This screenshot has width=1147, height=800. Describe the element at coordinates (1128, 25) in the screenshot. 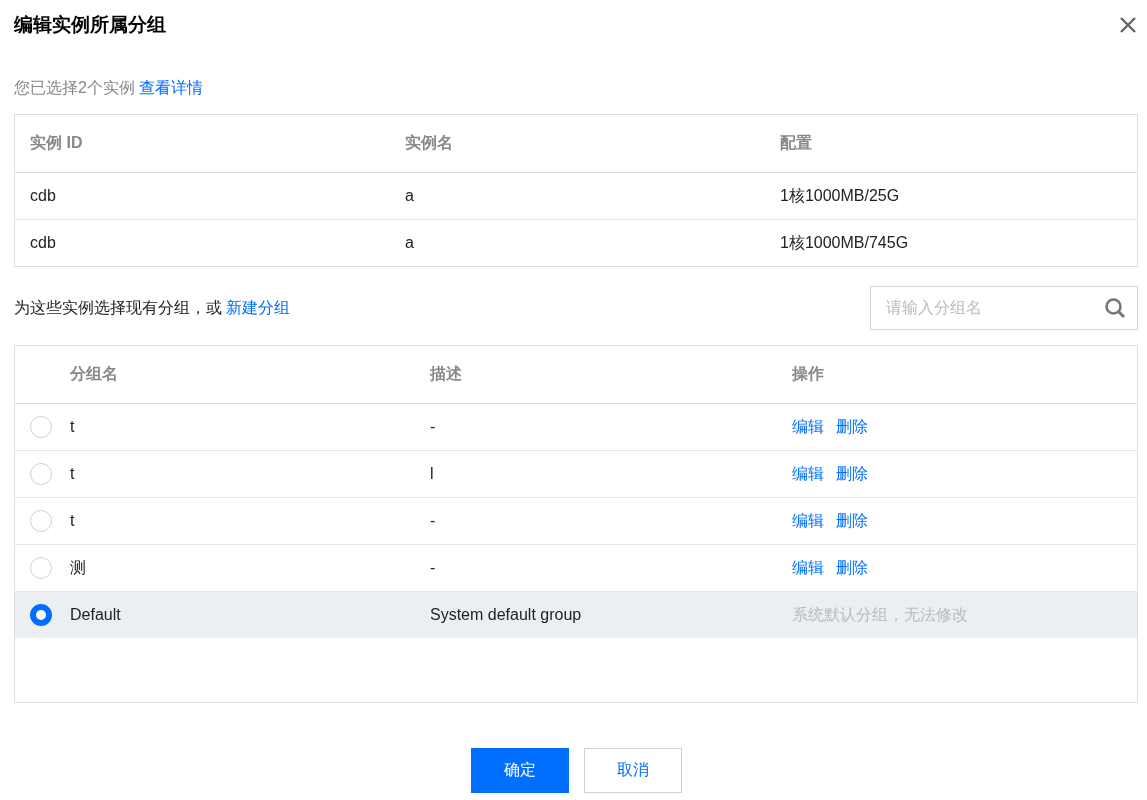

I see `close-icon` at that location.